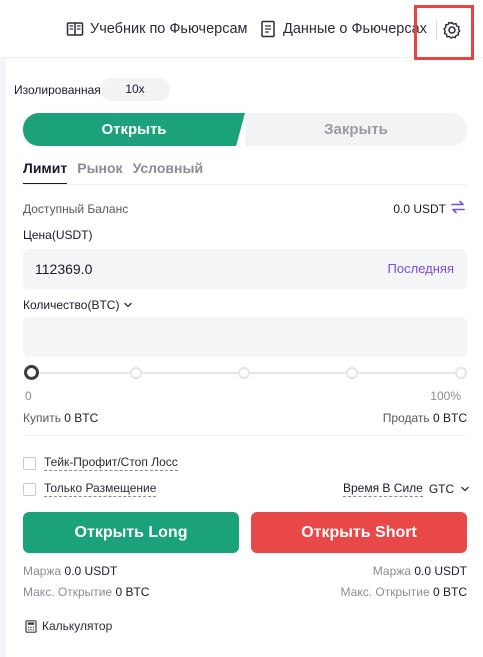  Describe the element at coordinates (58, 235) in the screenshot. I see `price-label: Цена(USDT)` at that location.